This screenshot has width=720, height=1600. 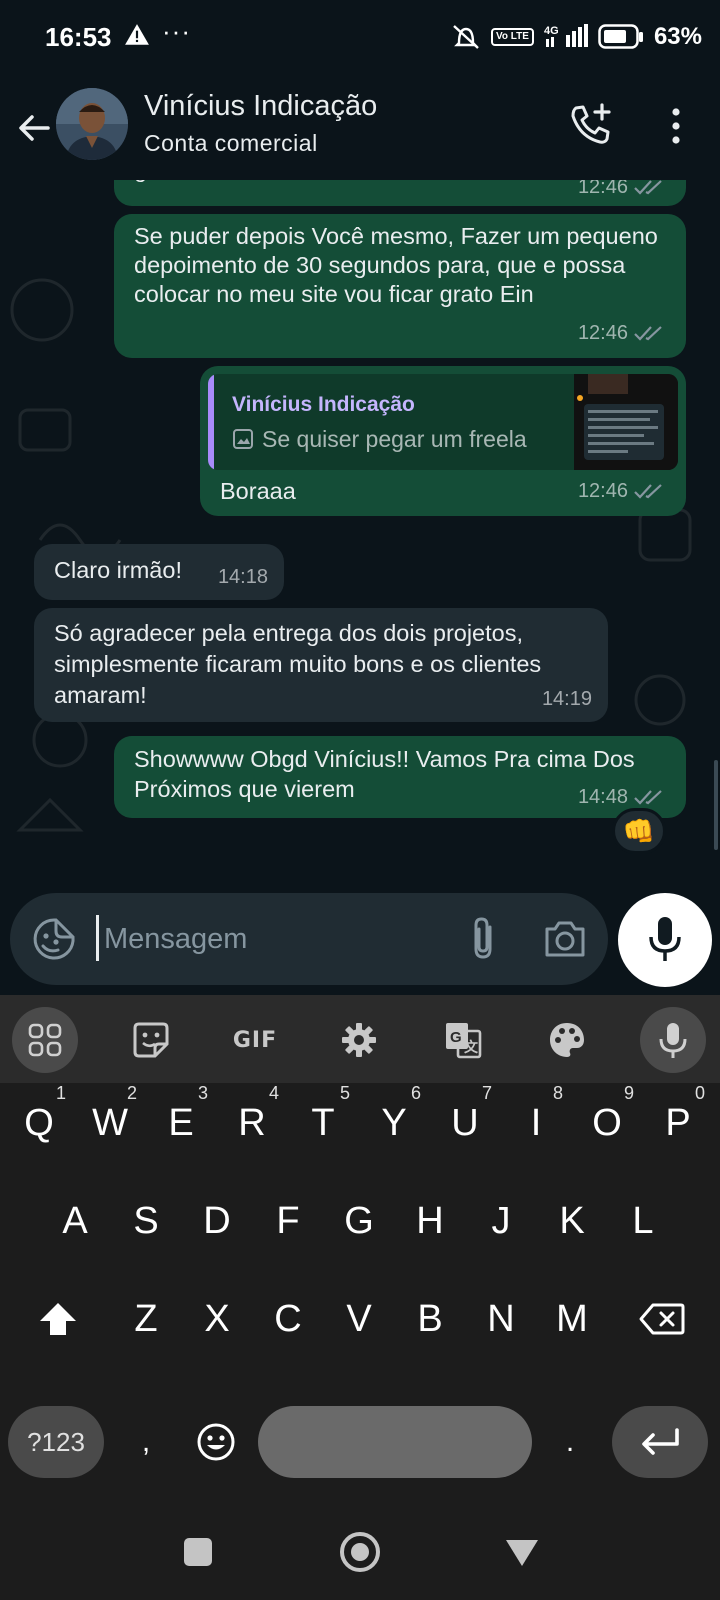 I want to click on key-m: M, so click(x=572, y=1319).